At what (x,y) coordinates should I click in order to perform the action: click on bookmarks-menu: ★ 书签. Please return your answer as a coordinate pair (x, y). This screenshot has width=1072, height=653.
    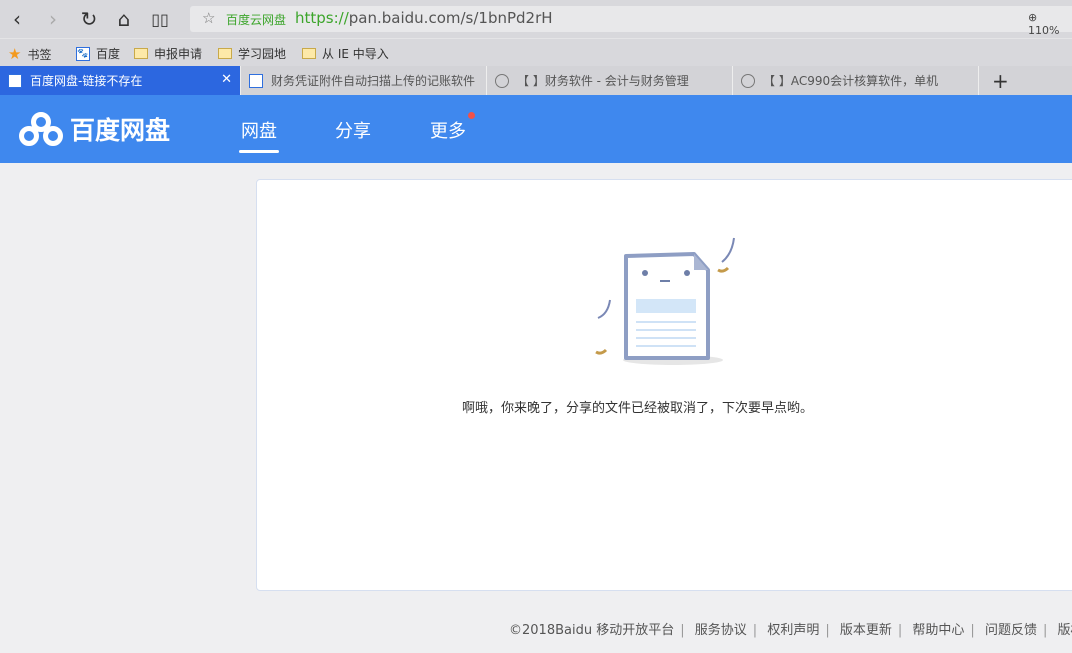
    Looking at the image, I should click on (29, 54).